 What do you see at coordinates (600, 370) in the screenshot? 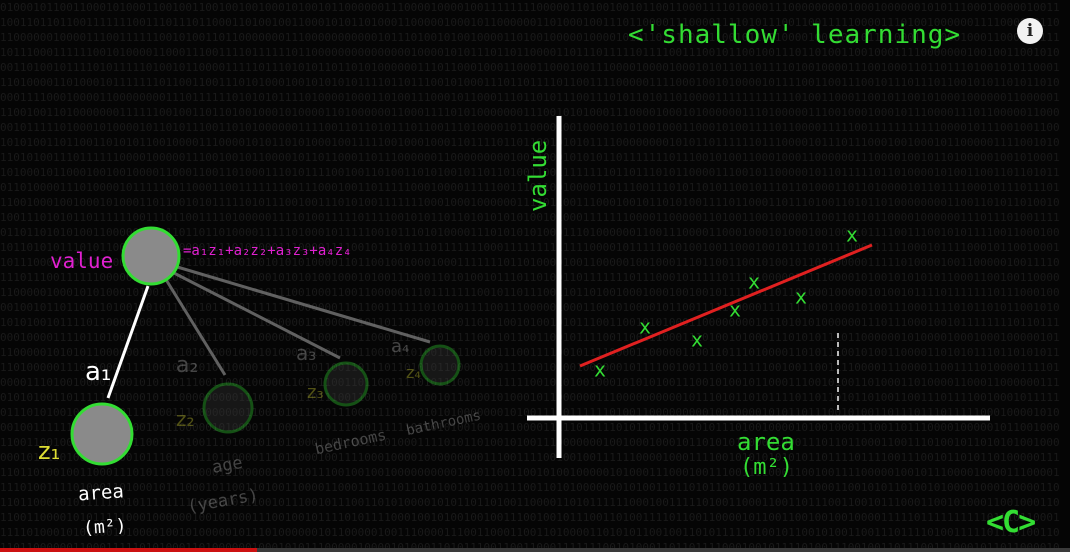
I see `data-point-1: x` at bounding box center [600, 370].